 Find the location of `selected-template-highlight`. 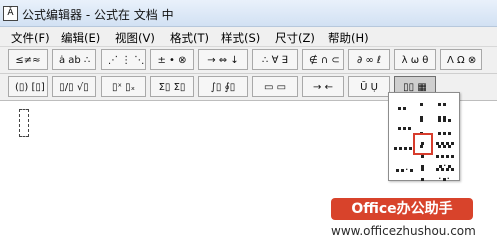

selected-template-highlight is located at coordinates (423, 144).